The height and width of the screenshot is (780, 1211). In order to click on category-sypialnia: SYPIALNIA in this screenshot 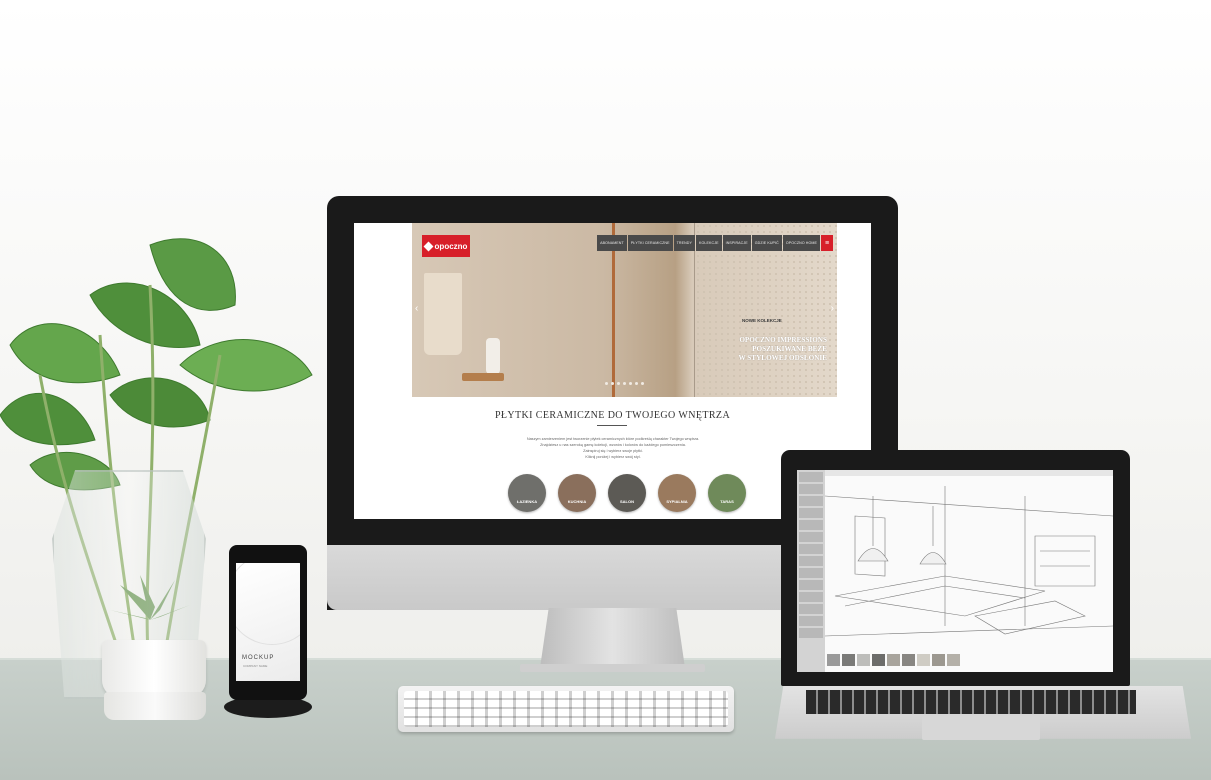, I will do `click(677, 493)`.